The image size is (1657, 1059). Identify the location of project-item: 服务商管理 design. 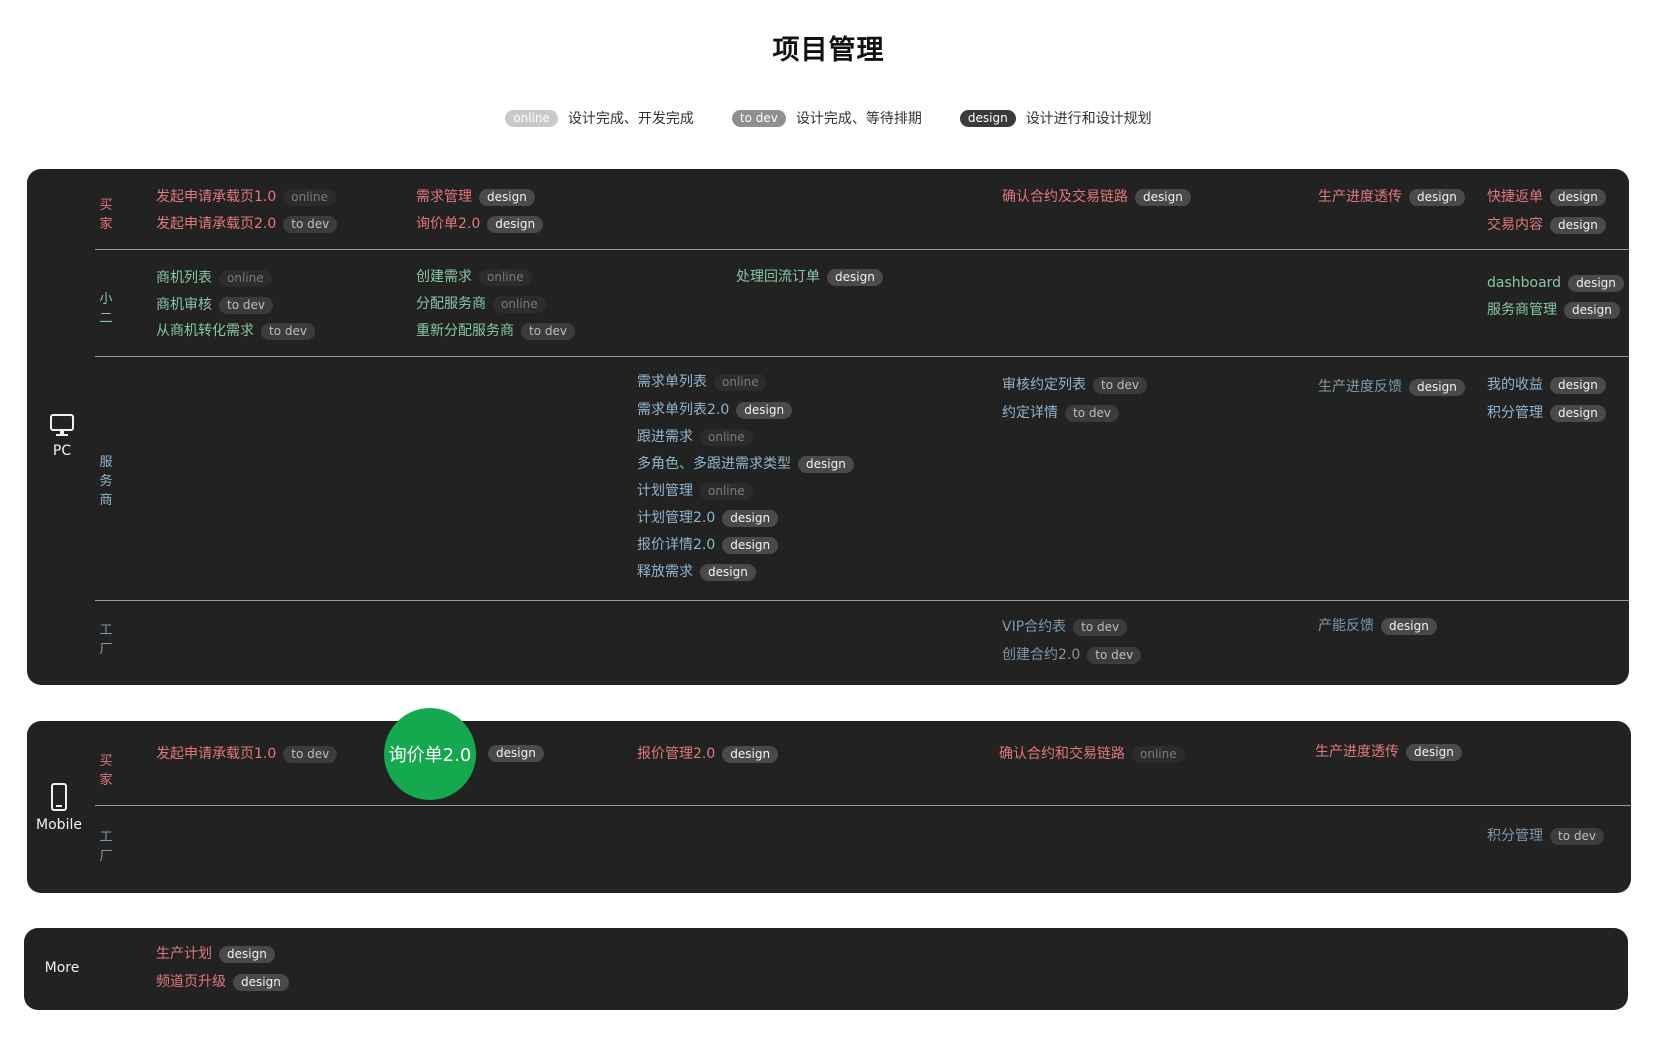
(1553, 310).